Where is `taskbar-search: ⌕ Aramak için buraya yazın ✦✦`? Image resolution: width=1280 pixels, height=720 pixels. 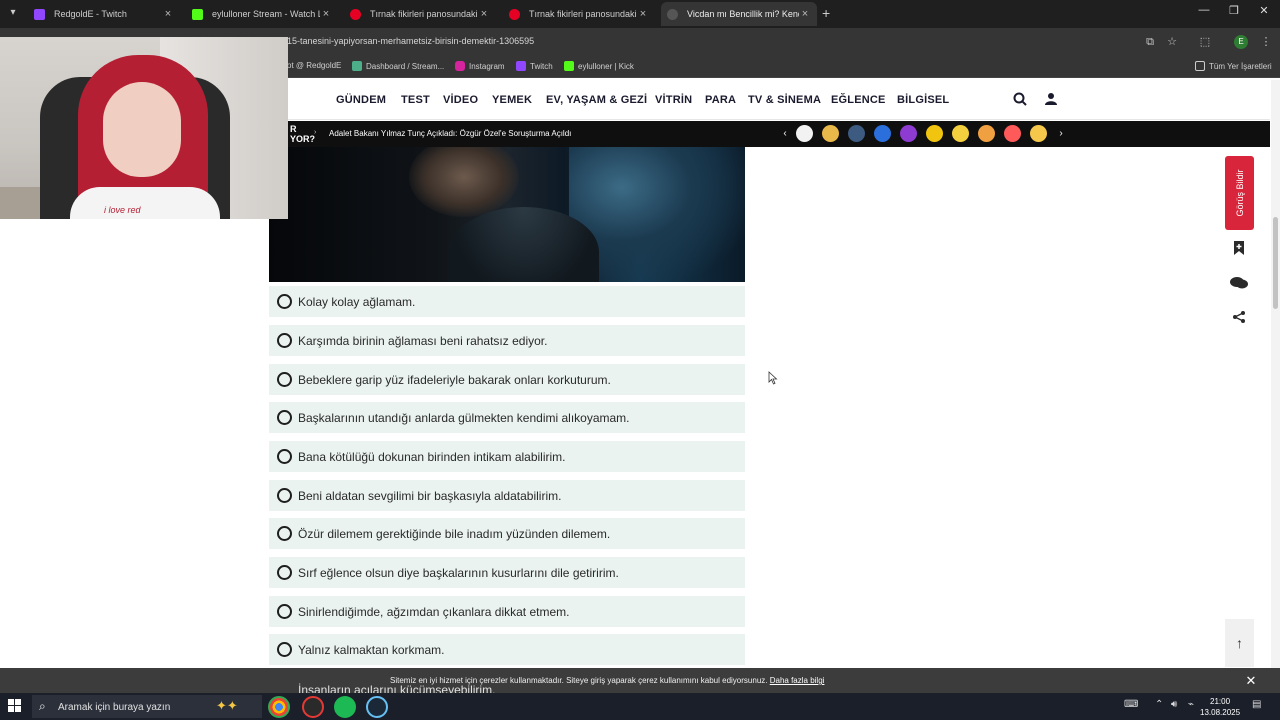
taskbar-search: ⌕ Aramak için buraya yazın ✦✦ is located at coordinates (147, 706).